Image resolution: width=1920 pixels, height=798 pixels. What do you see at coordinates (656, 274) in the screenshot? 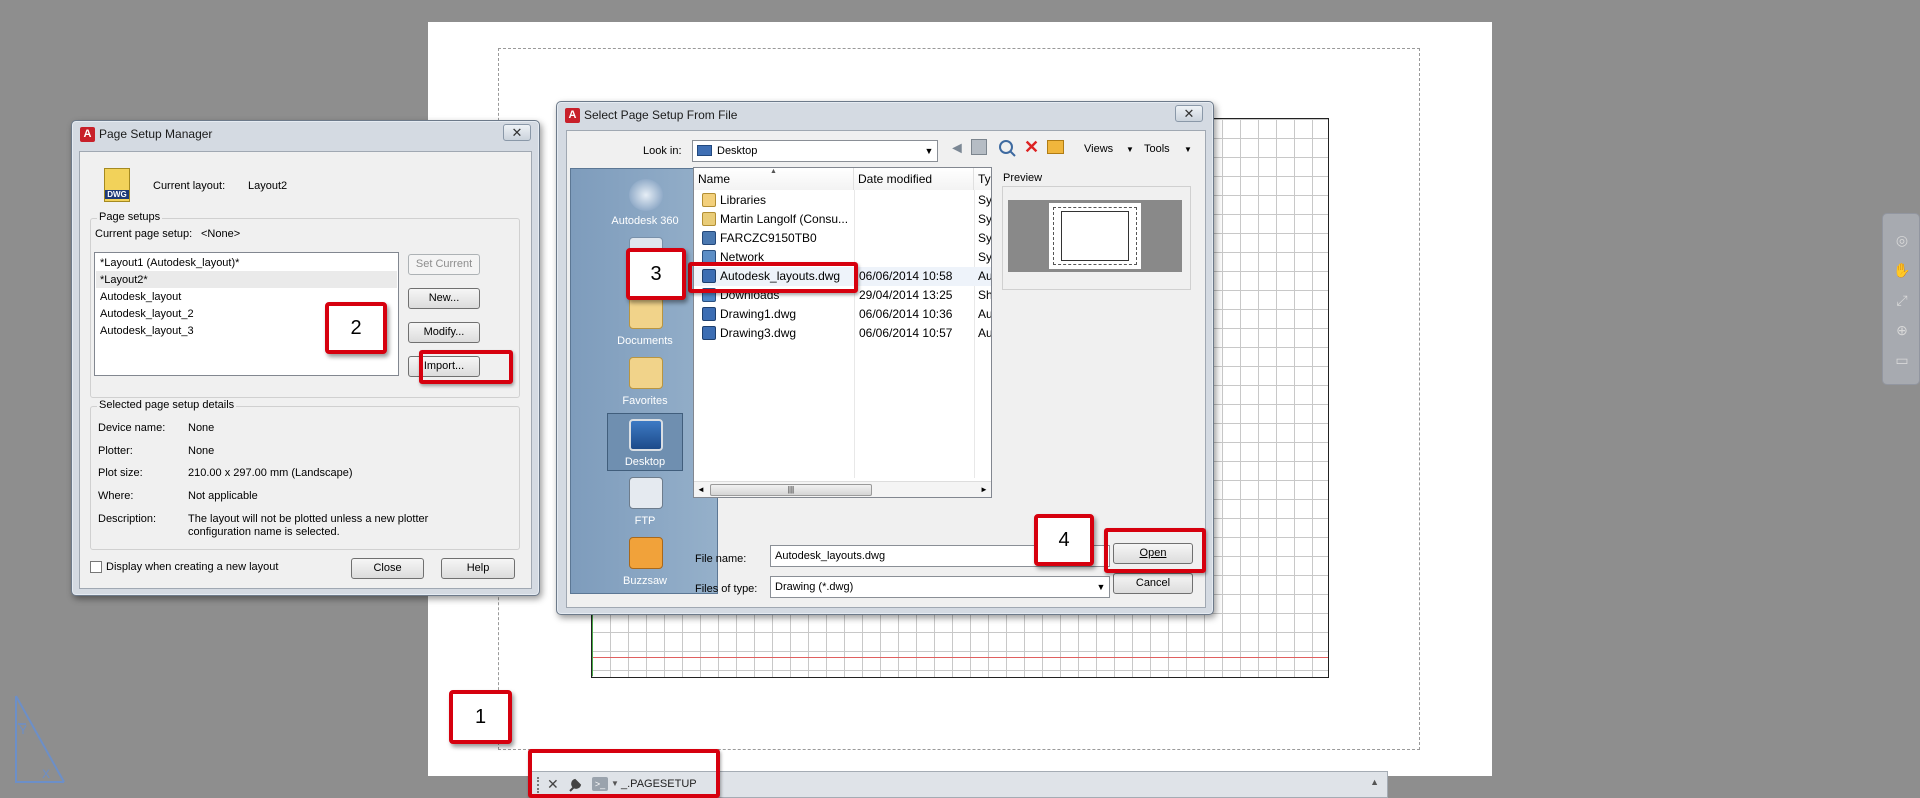
I see `callout-3: 3` at bounding box center [656, 274].